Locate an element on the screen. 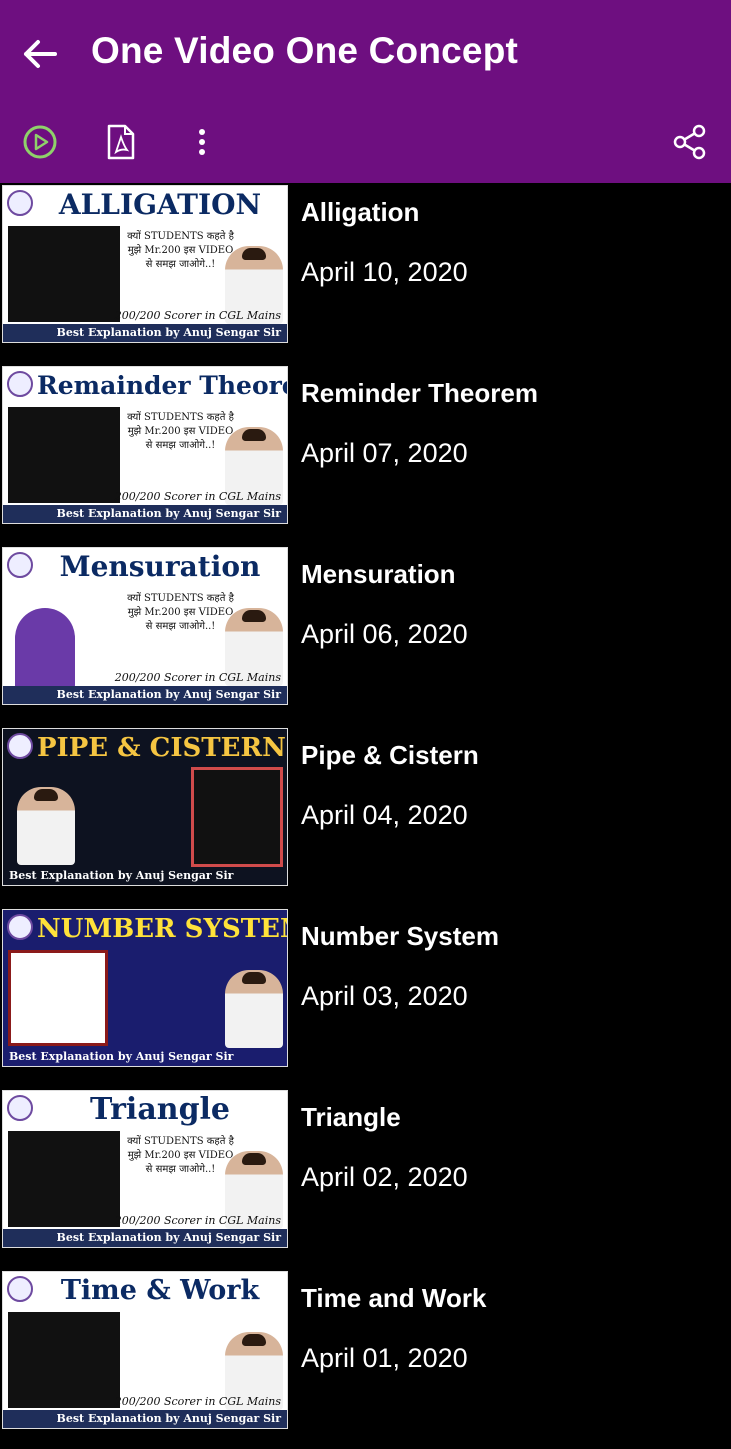 The width and height of the screenshot is (731, 1449). share-icon is located at coordinates (689, 142).